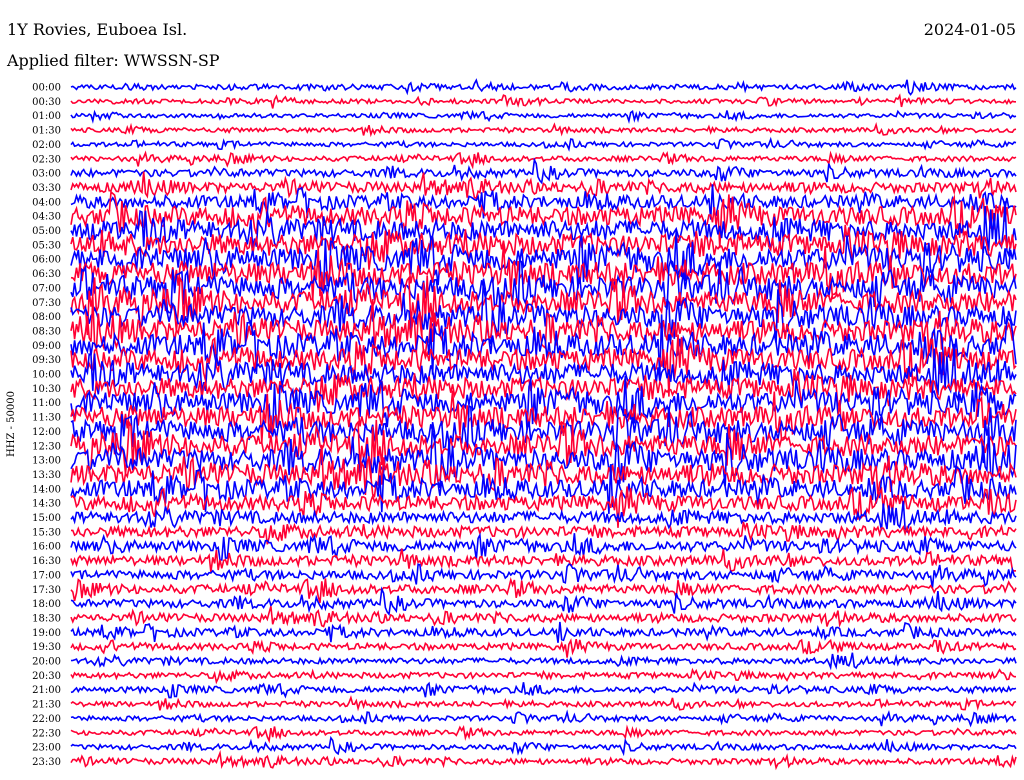 The height and width of the screenshot is (780, 1024). What do you see at coordinates (543, 648) in the screenshot?
I see `trace-line-1930` at bounding box center [543, 648].